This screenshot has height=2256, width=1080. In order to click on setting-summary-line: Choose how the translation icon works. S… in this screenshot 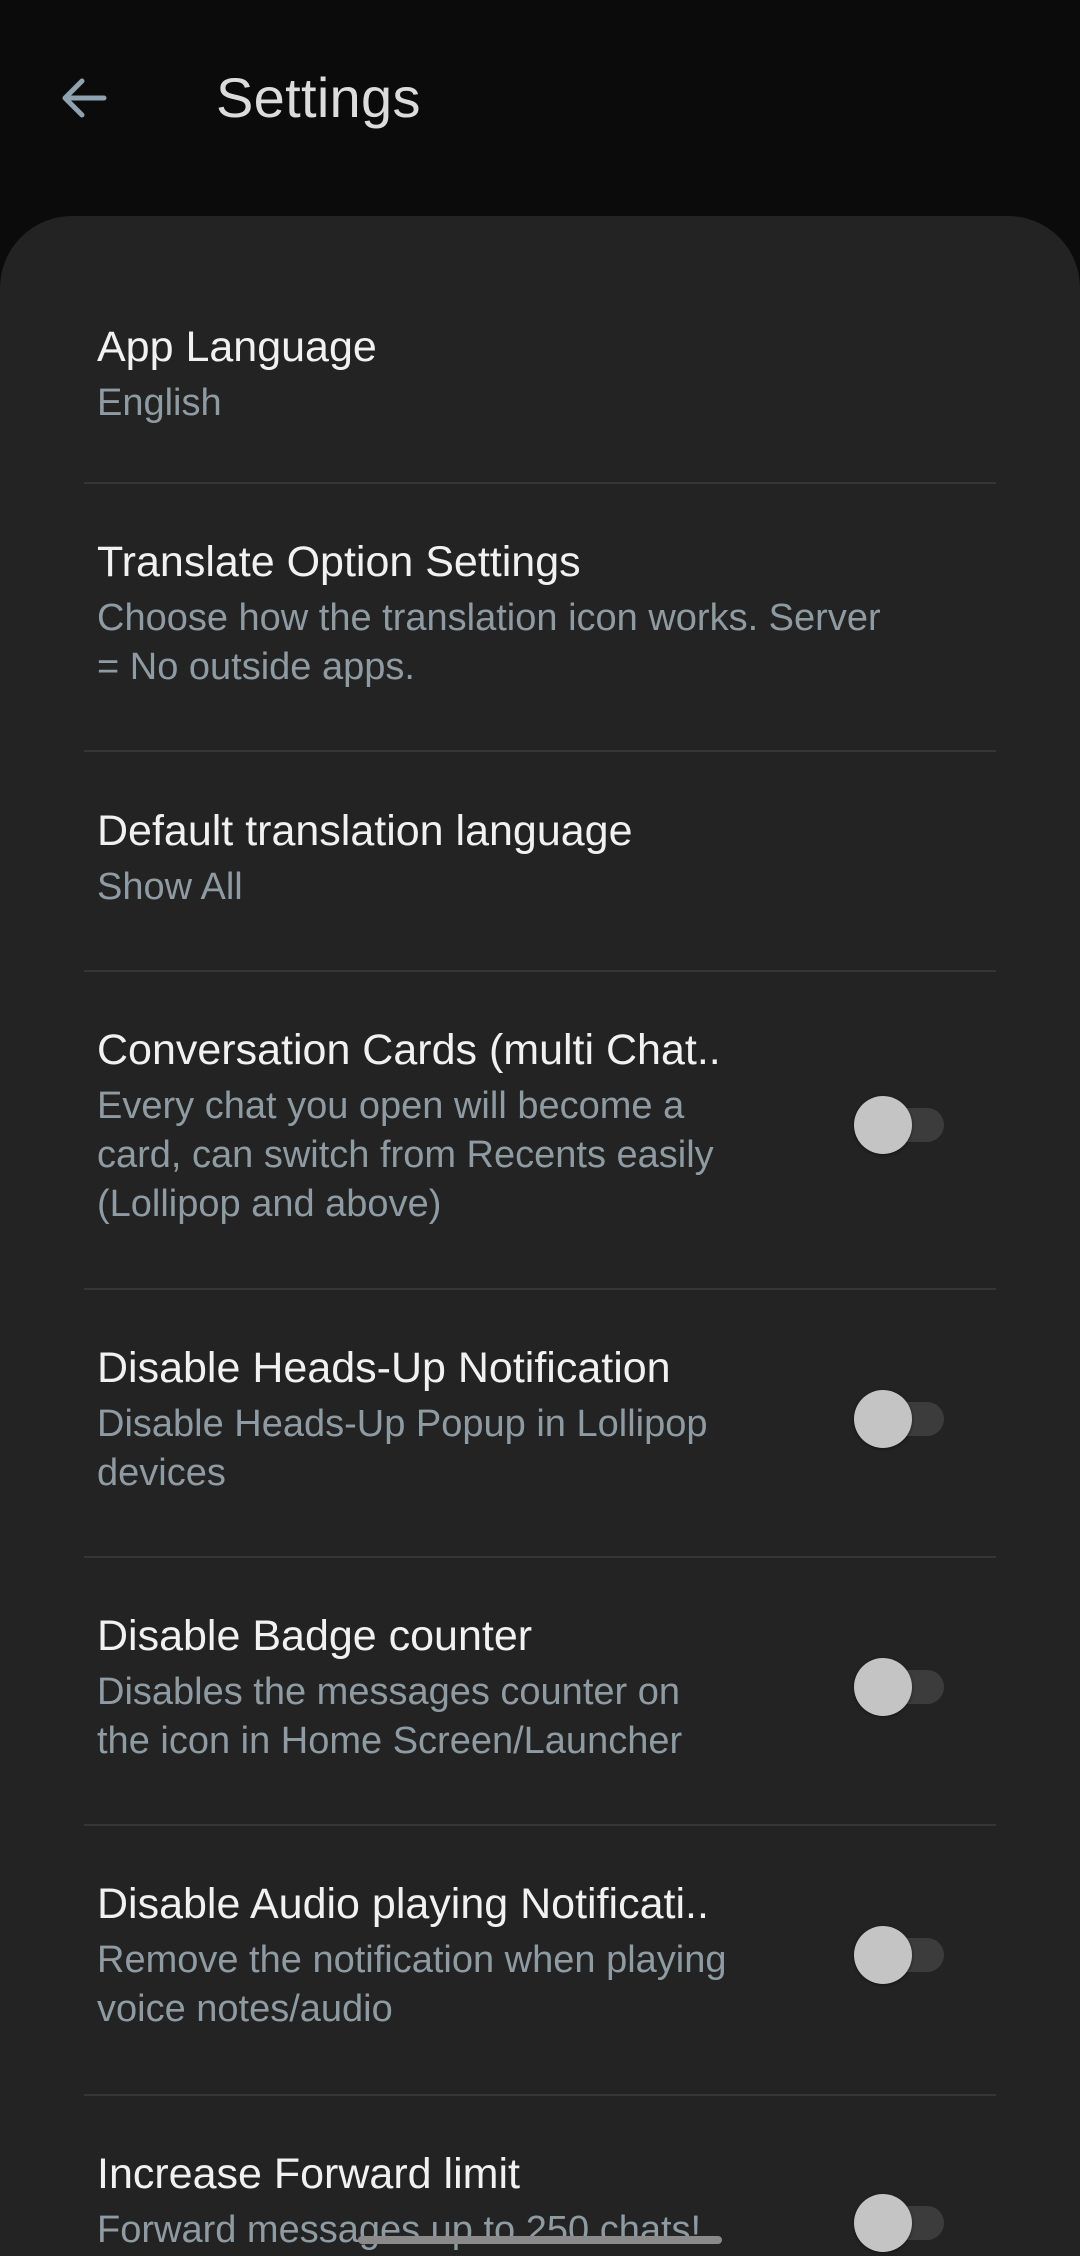, I will do `click(489, 618)`.